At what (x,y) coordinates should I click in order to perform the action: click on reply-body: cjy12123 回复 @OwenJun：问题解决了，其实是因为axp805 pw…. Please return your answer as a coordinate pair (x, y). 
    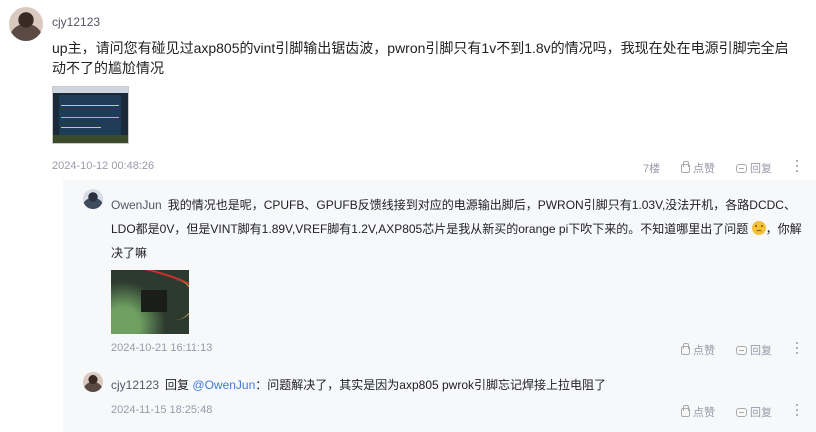
    Looking at the image, I should click on (358, 384).